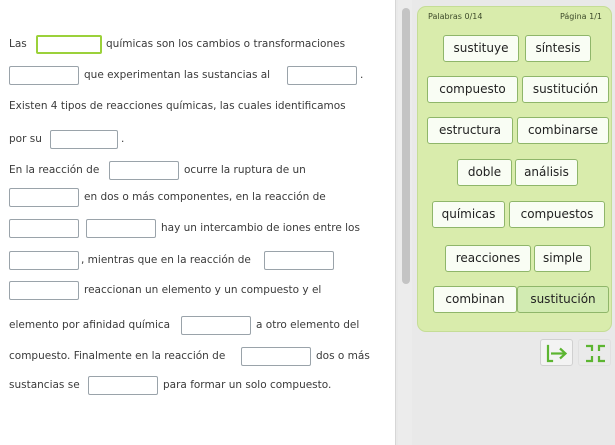 The height and width of the screenshot is (445, 615). I want to click on sentence-text: a otro elemento del, so click(308, 325).